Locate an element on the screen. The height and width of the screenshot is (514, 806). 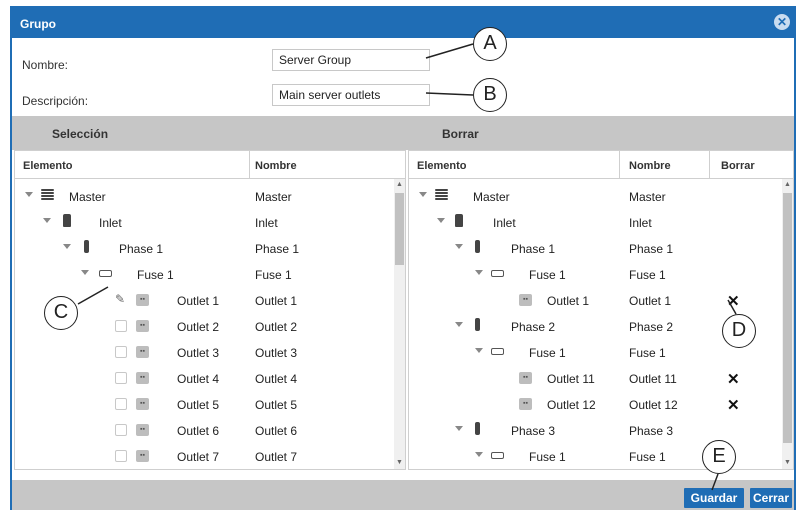
save-button: Guardar is located at coordinates (714, 498).